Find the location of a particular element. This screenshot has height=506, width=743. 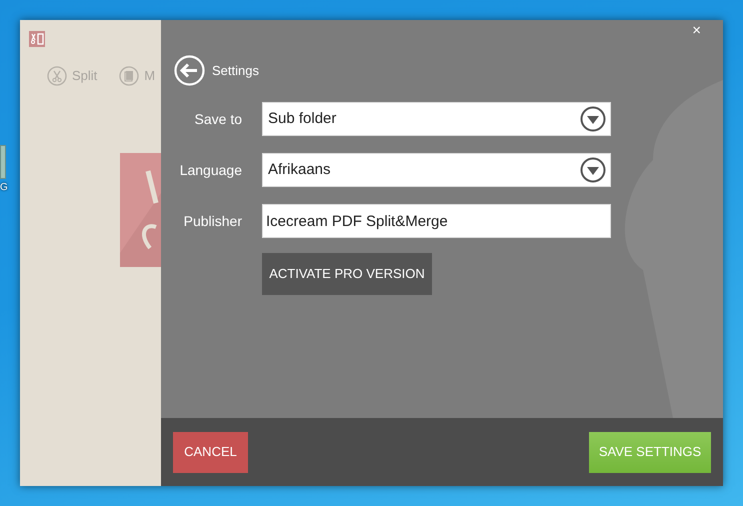

cancel-button: CANCEL is located at coordinates (210, 452).